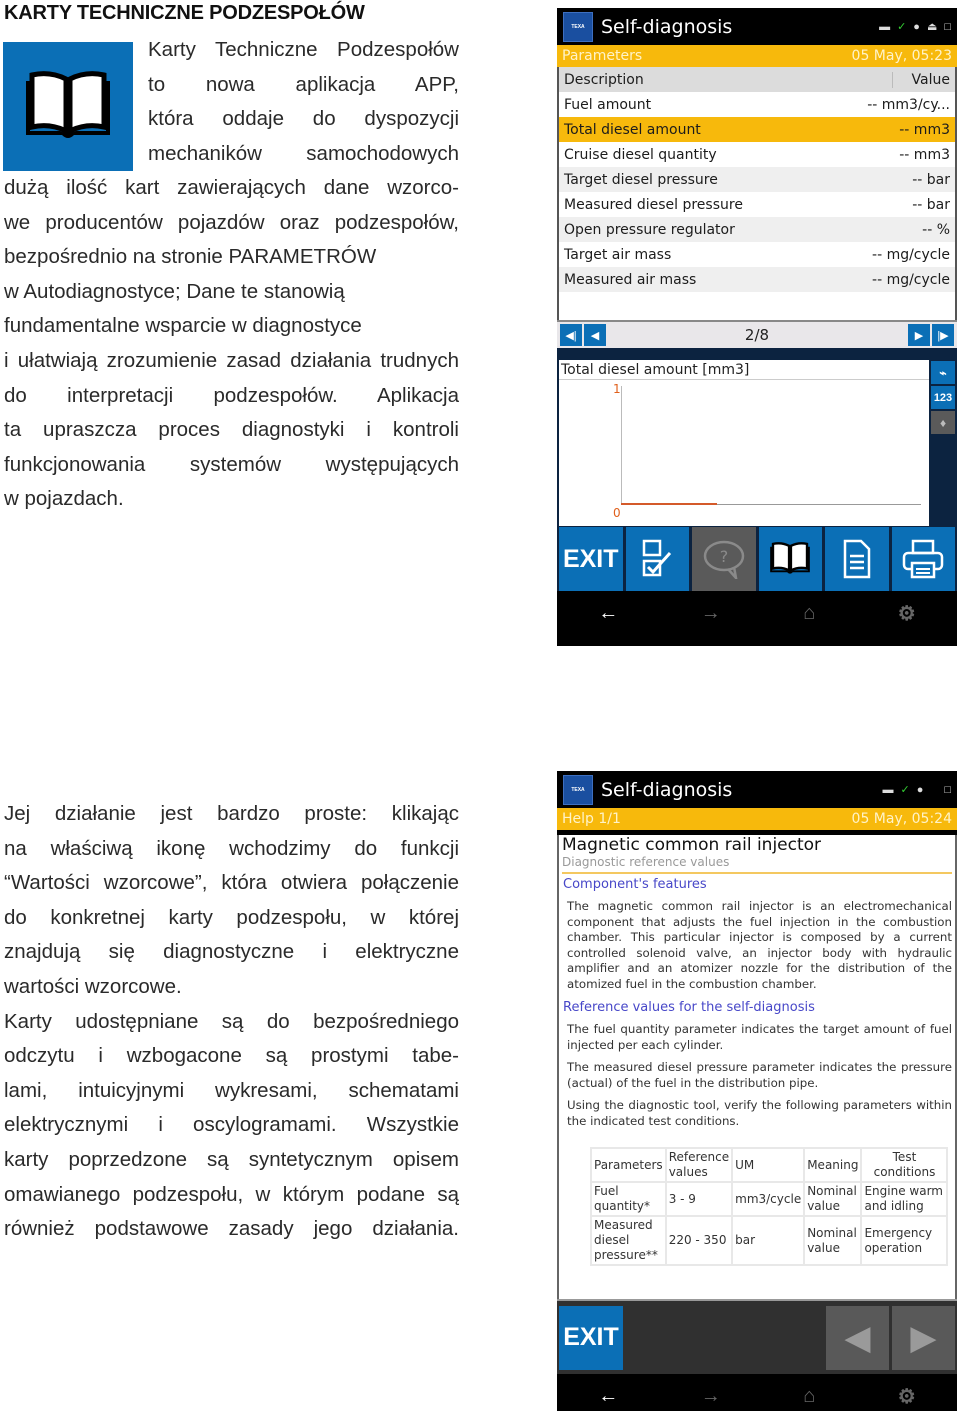 Image resolution: width=960 pixels, height=1411 pixels. What do you see at coordinates (919, 790) in the screenshot?
I see `status-icons: ▬ ✓ ● □` at bounding box center [919, 790].